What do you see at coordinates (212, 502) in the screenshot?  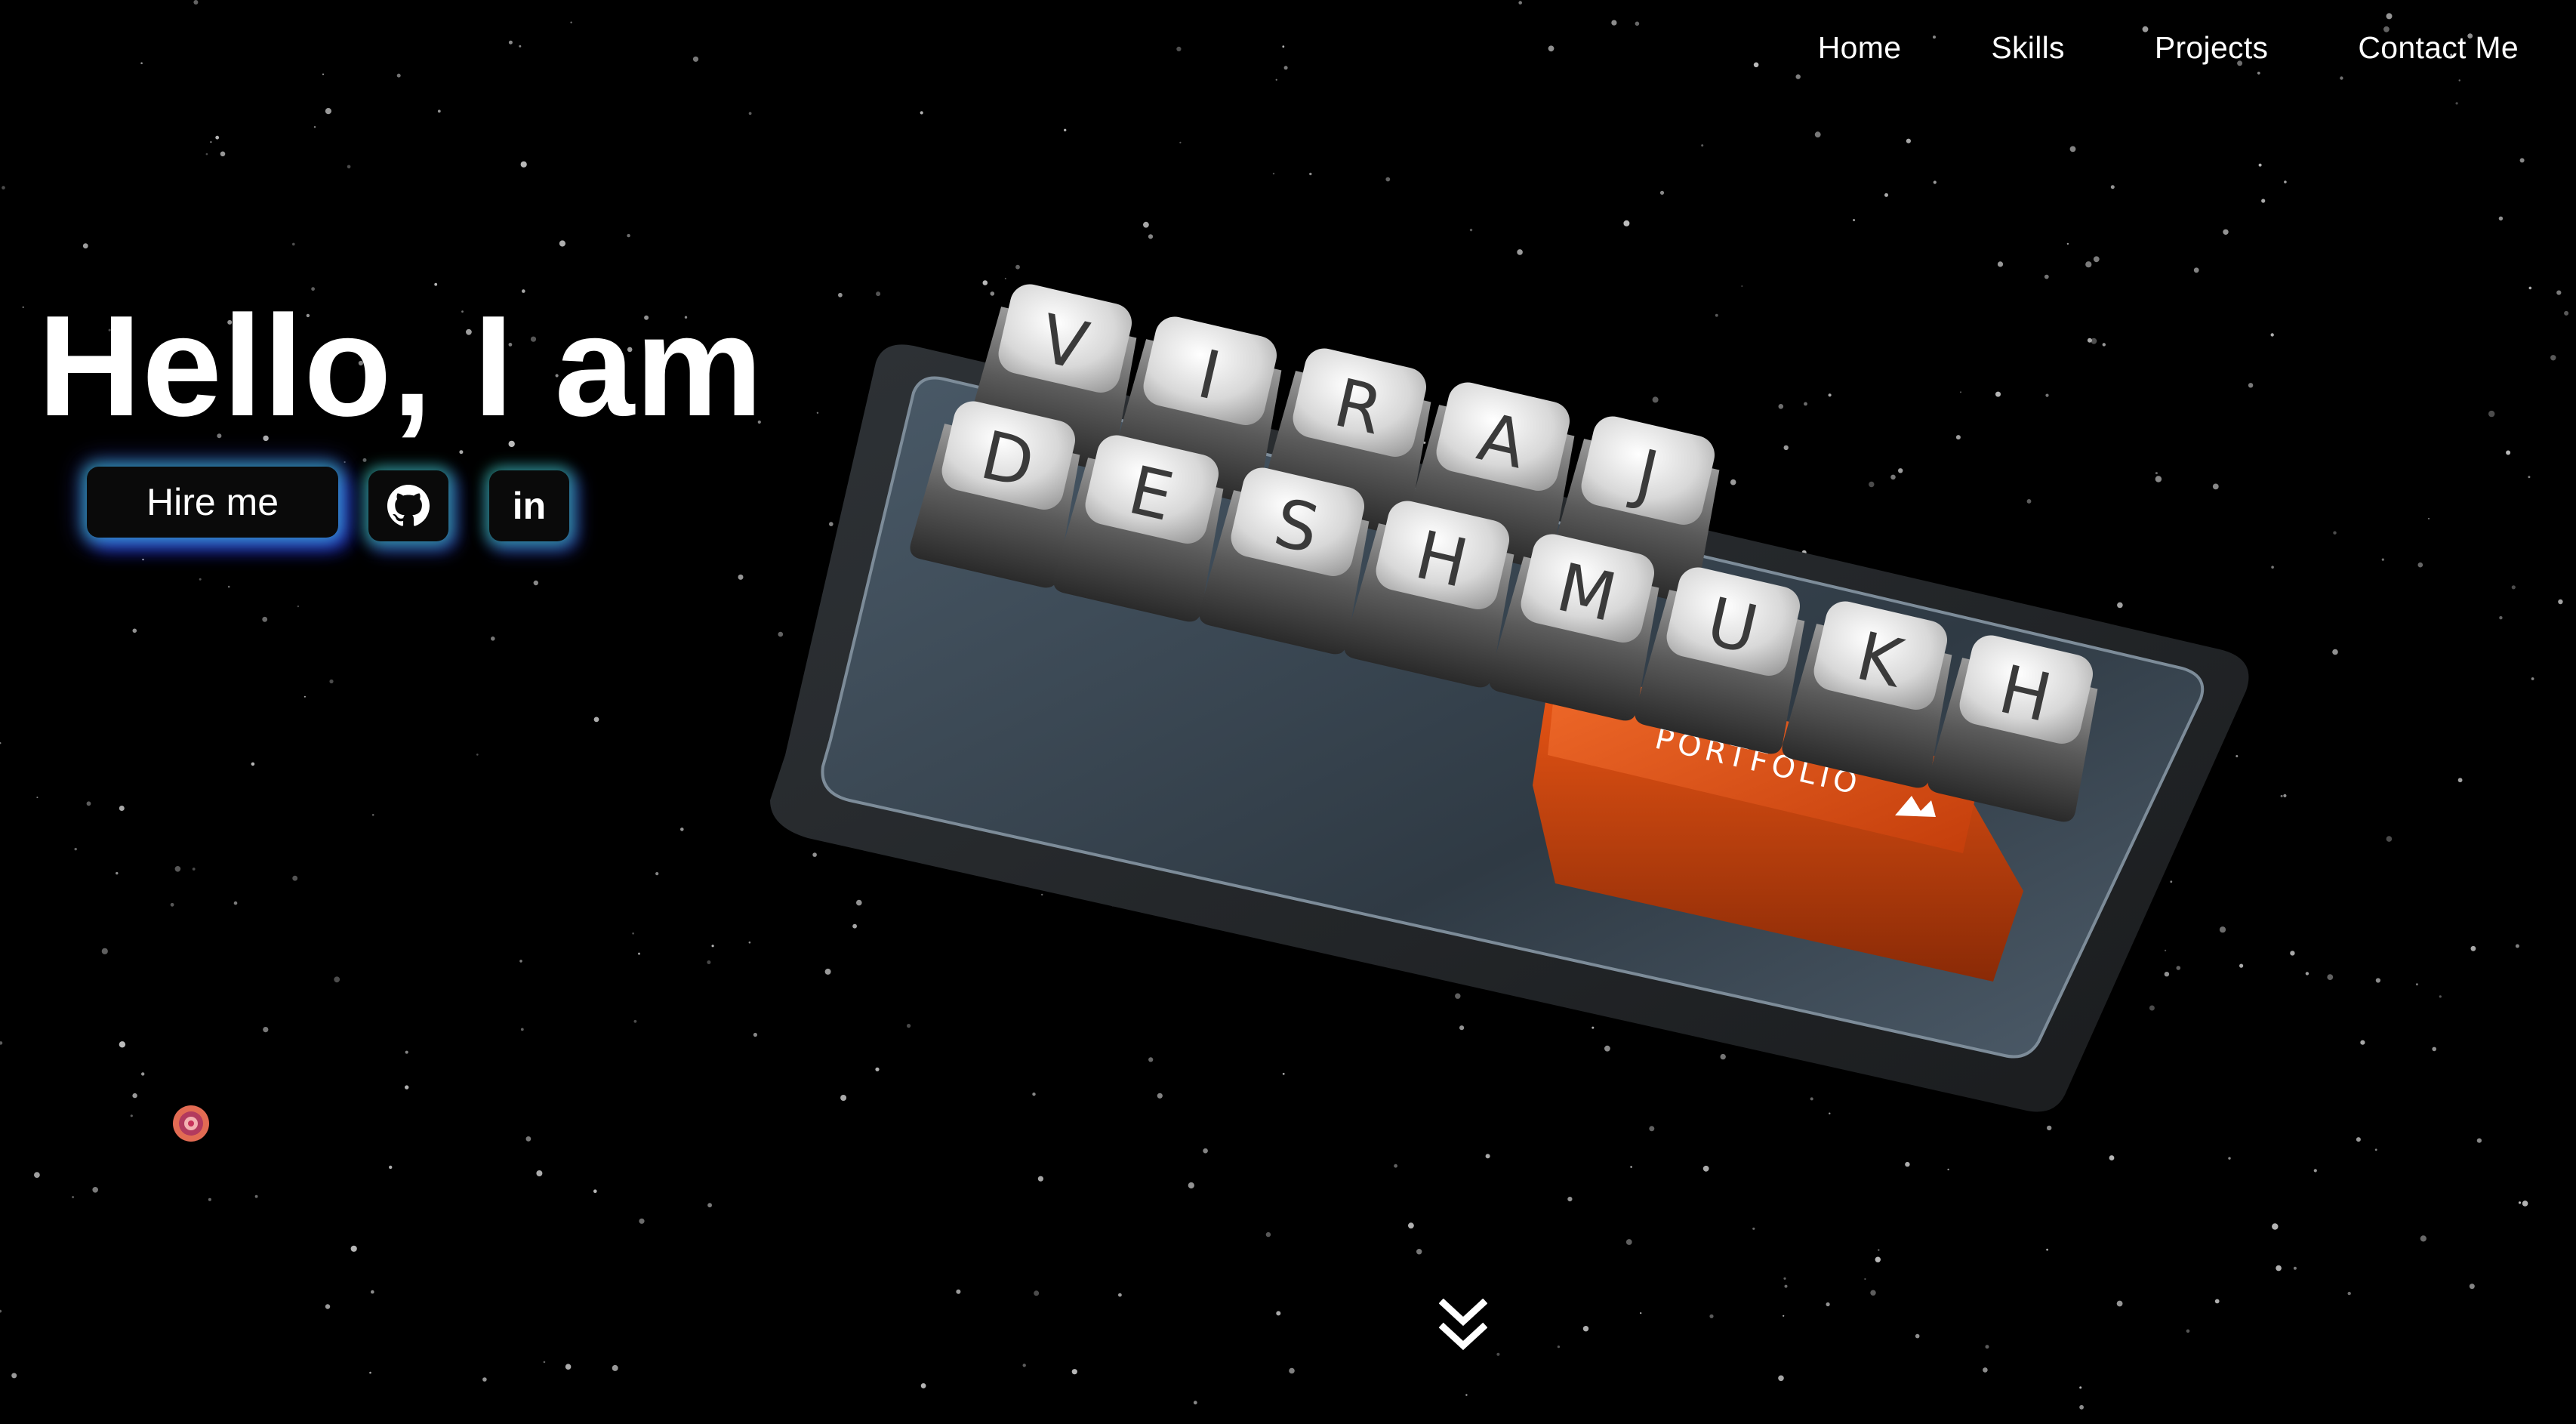 I see `hire-me-button: Hire me` at bounding box center [212, 502].